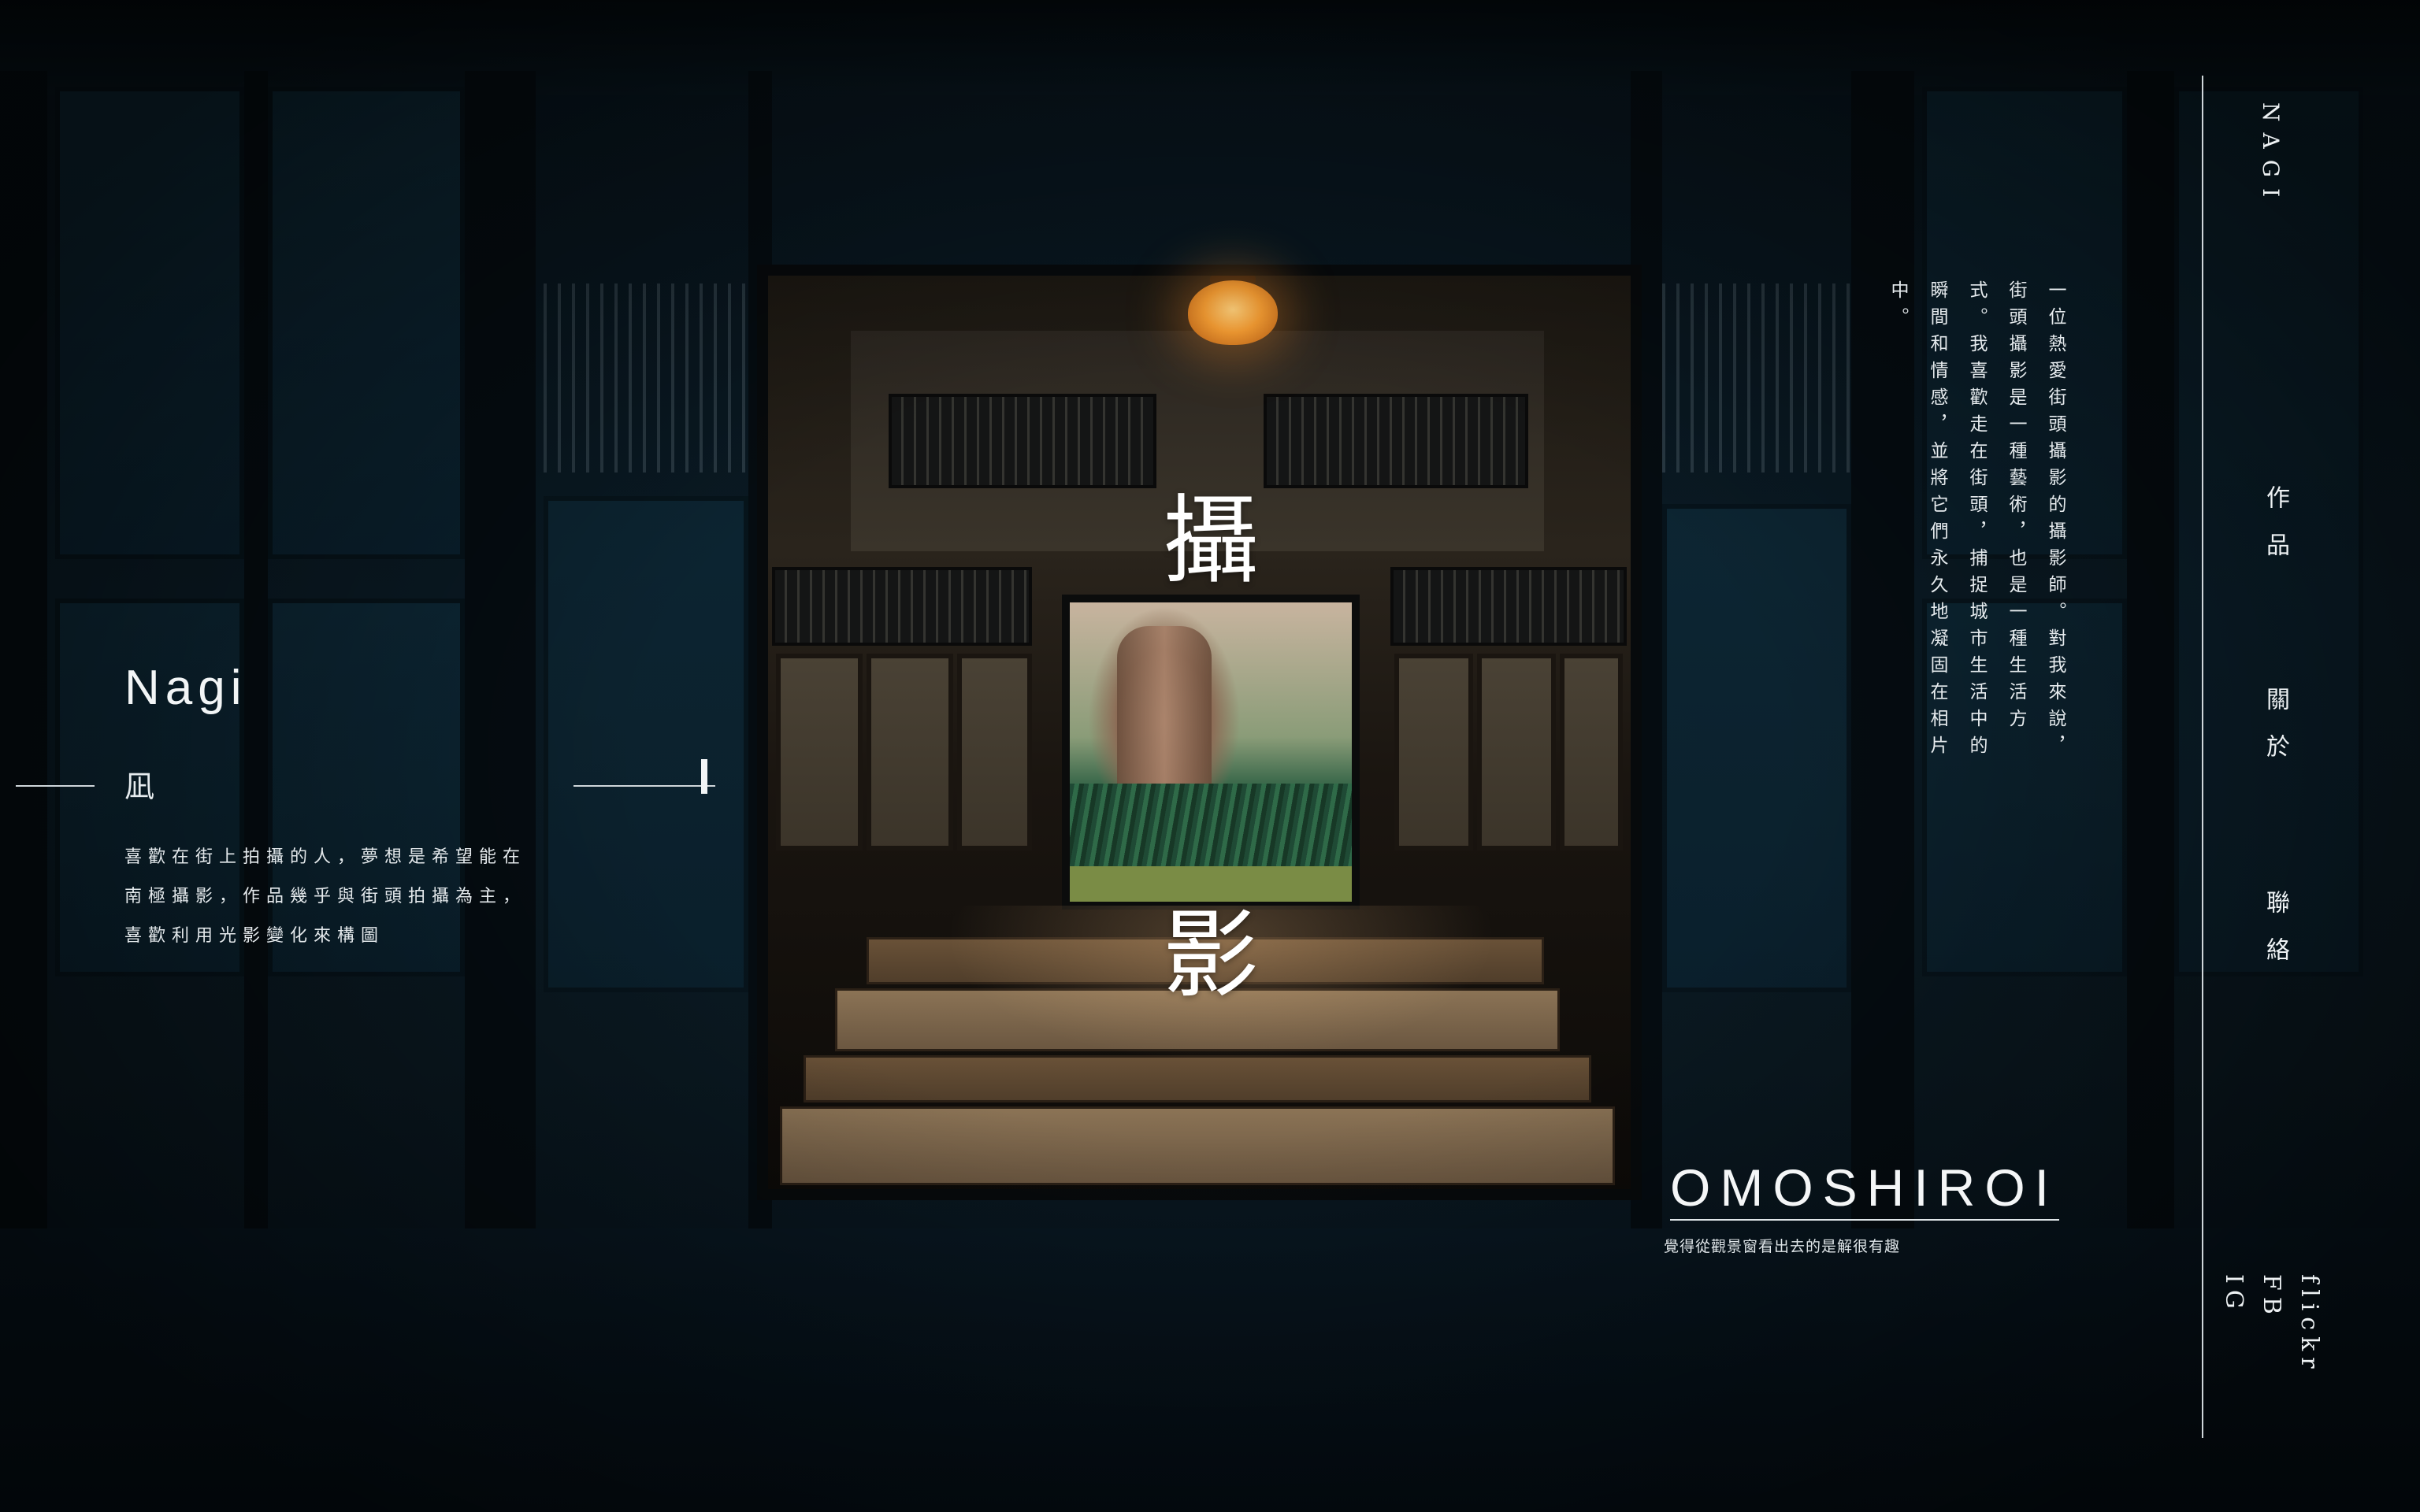  I want to click on description-line: 南極攝影，作品幾乎與街頭拍攝為主，, so click(325, 896).